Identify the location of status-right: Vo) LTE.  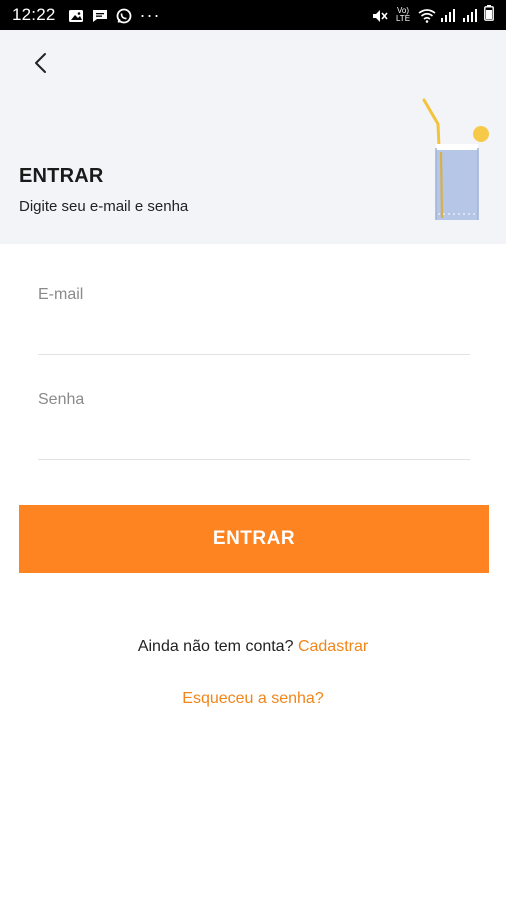
(433, 15).